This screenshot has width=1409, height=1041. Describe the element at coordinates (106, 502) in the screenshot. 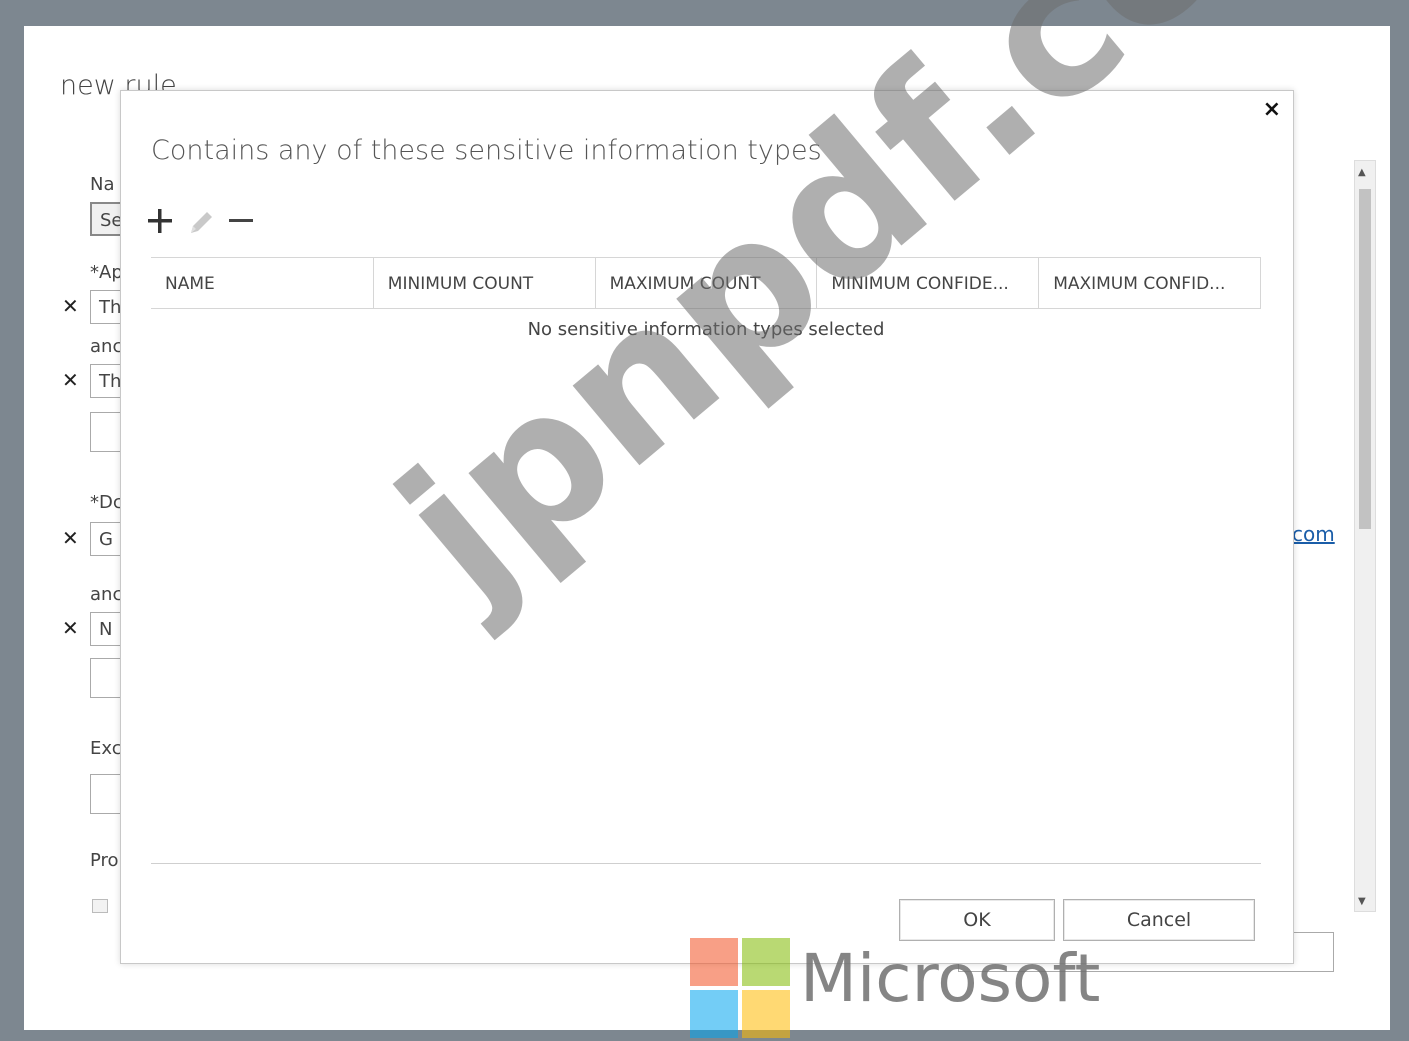

I see `do-following-label: *Dc` at that location.